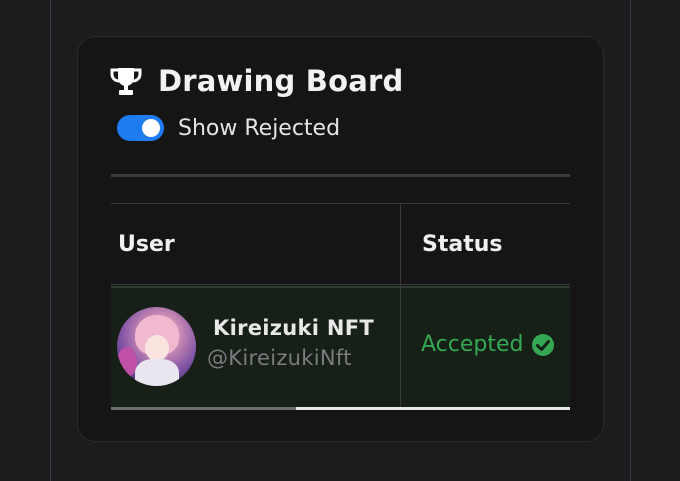  Describe the element at coordinates (462, 244) in the screenshot. I see `column-header-status: Status` at that location.